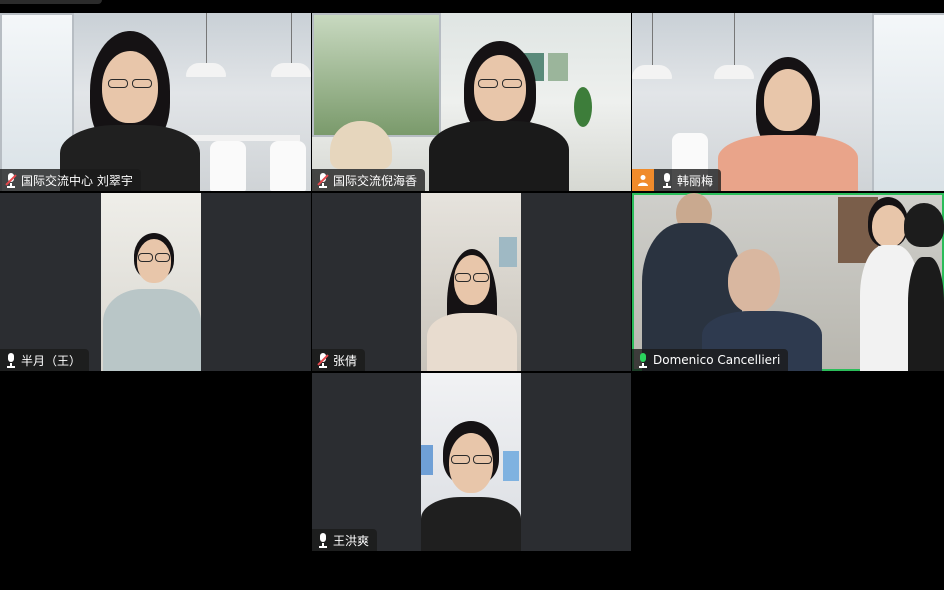  I want to click on participant-name-label: 国际交流中心 刘翠宇, so click(70, 180).